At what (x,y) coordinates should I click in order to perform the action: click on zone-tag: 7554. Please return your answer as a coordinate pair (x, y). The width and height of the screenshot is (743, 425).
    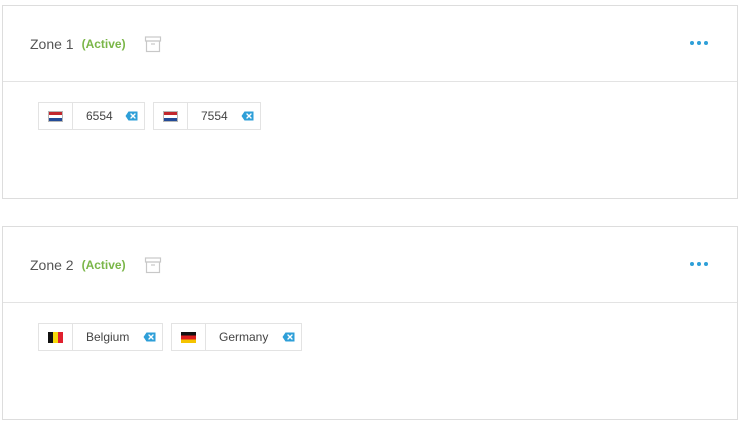
    Looking at the image, I should click on (207, 116).